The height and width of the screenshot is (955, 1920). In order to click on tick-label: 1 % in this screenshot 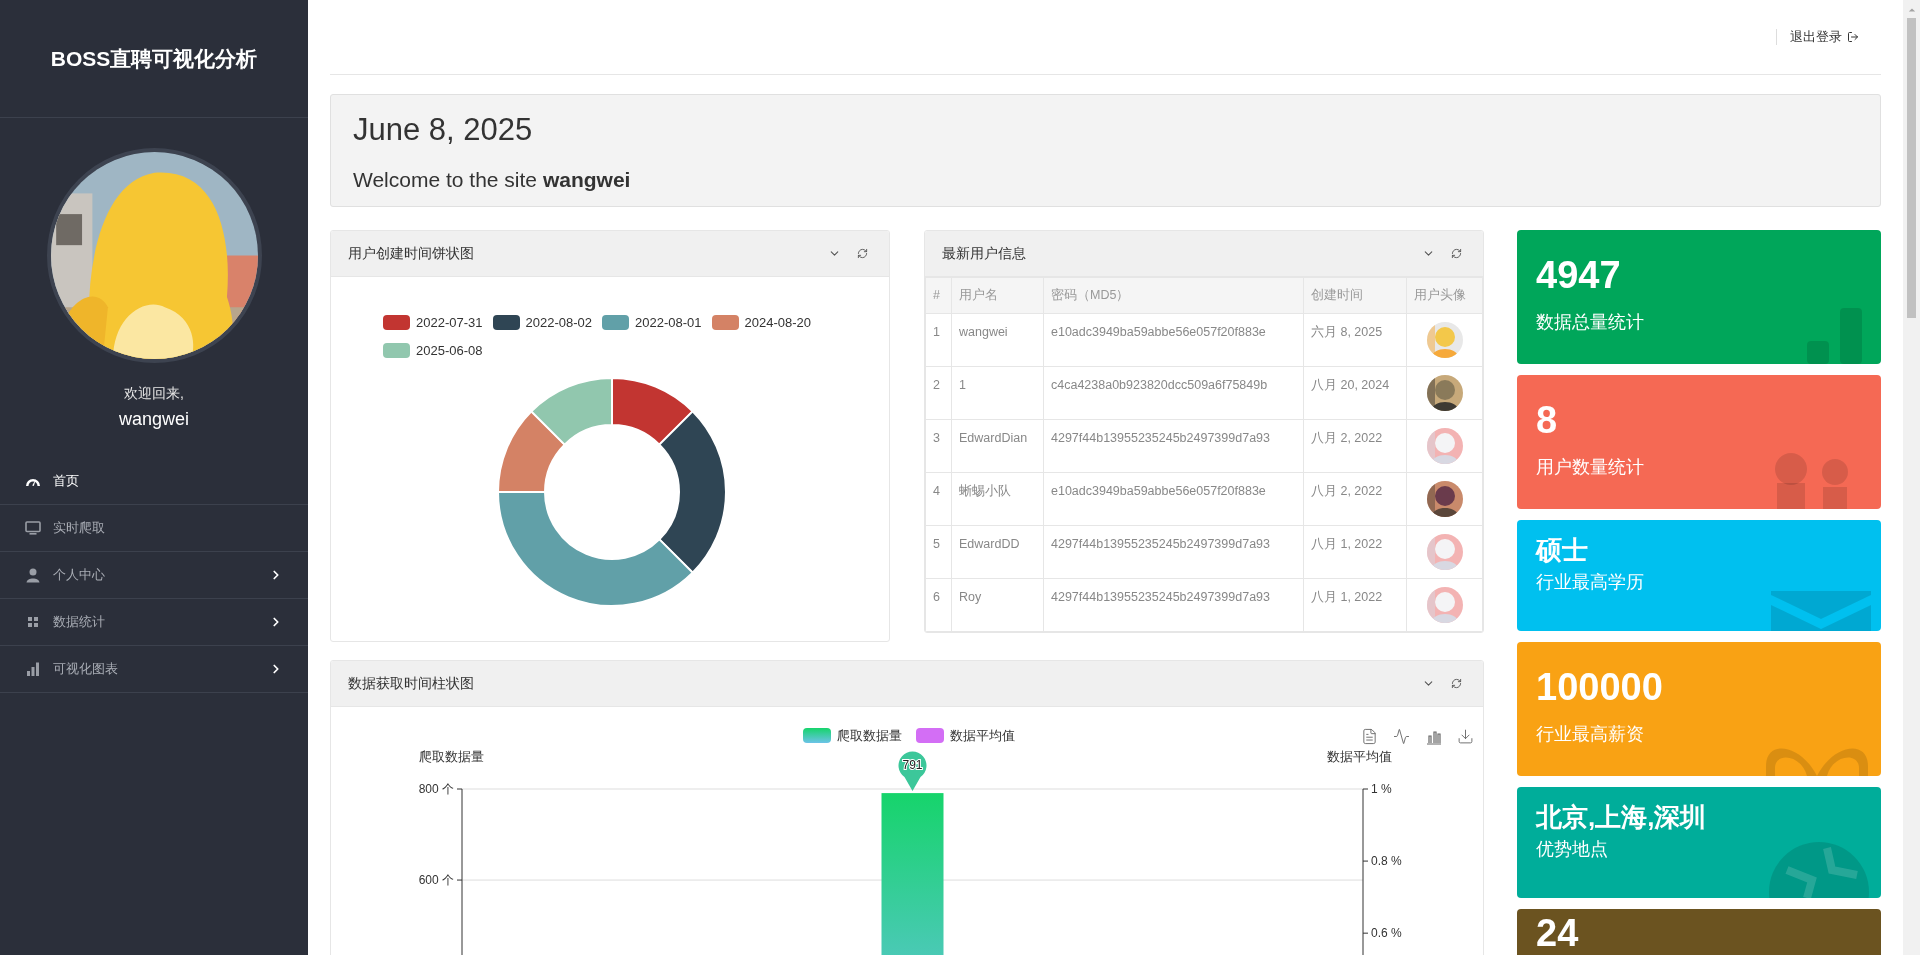, I will do `click(1381, 789)`.